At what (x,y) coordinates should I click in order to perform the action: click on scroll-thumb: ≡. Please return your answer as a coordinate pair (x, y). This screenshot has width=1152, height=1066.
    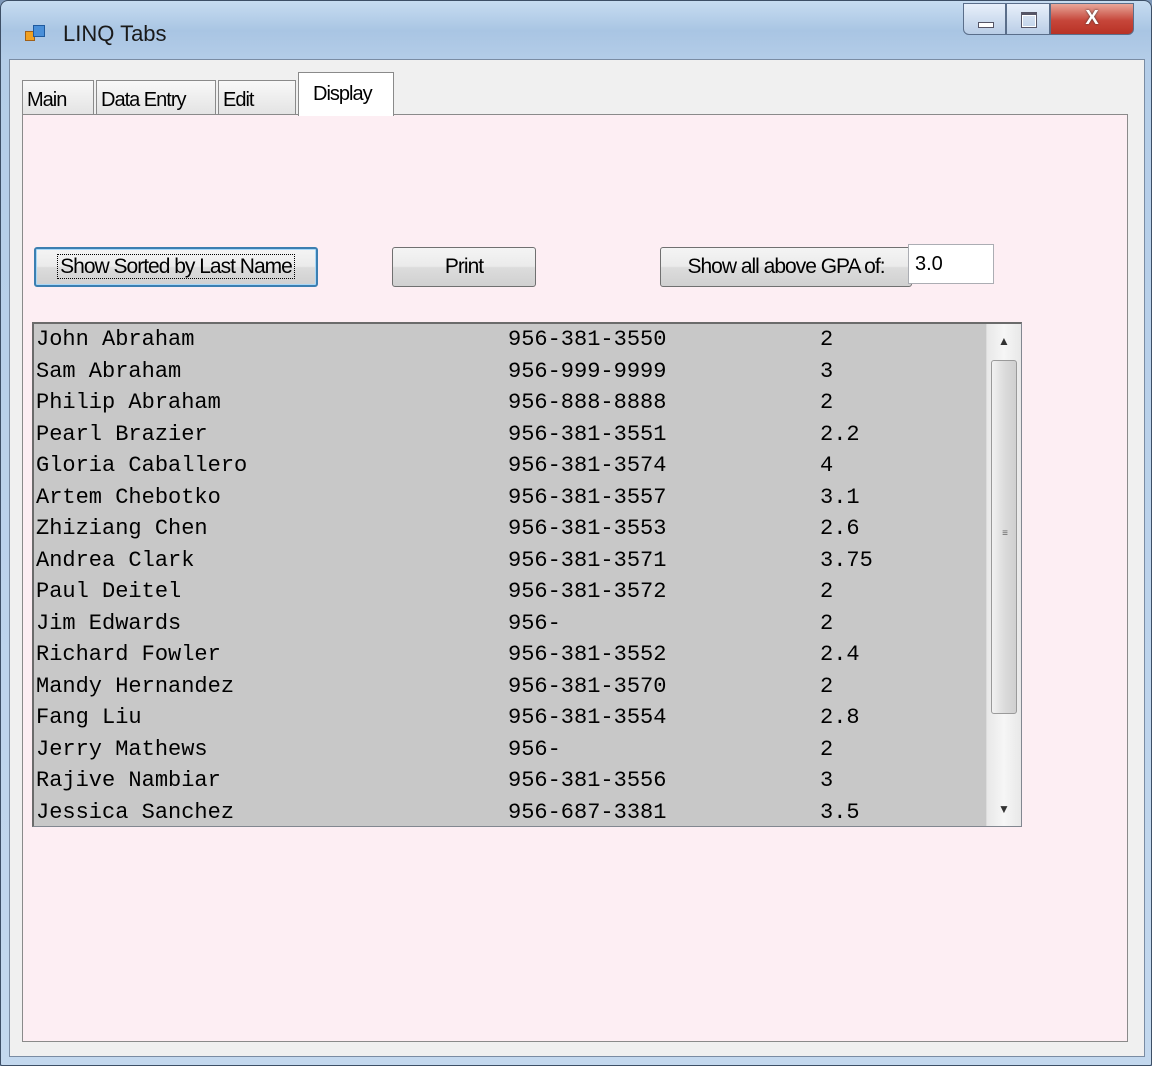
    Looking at the image, I should click on (1004, 537).